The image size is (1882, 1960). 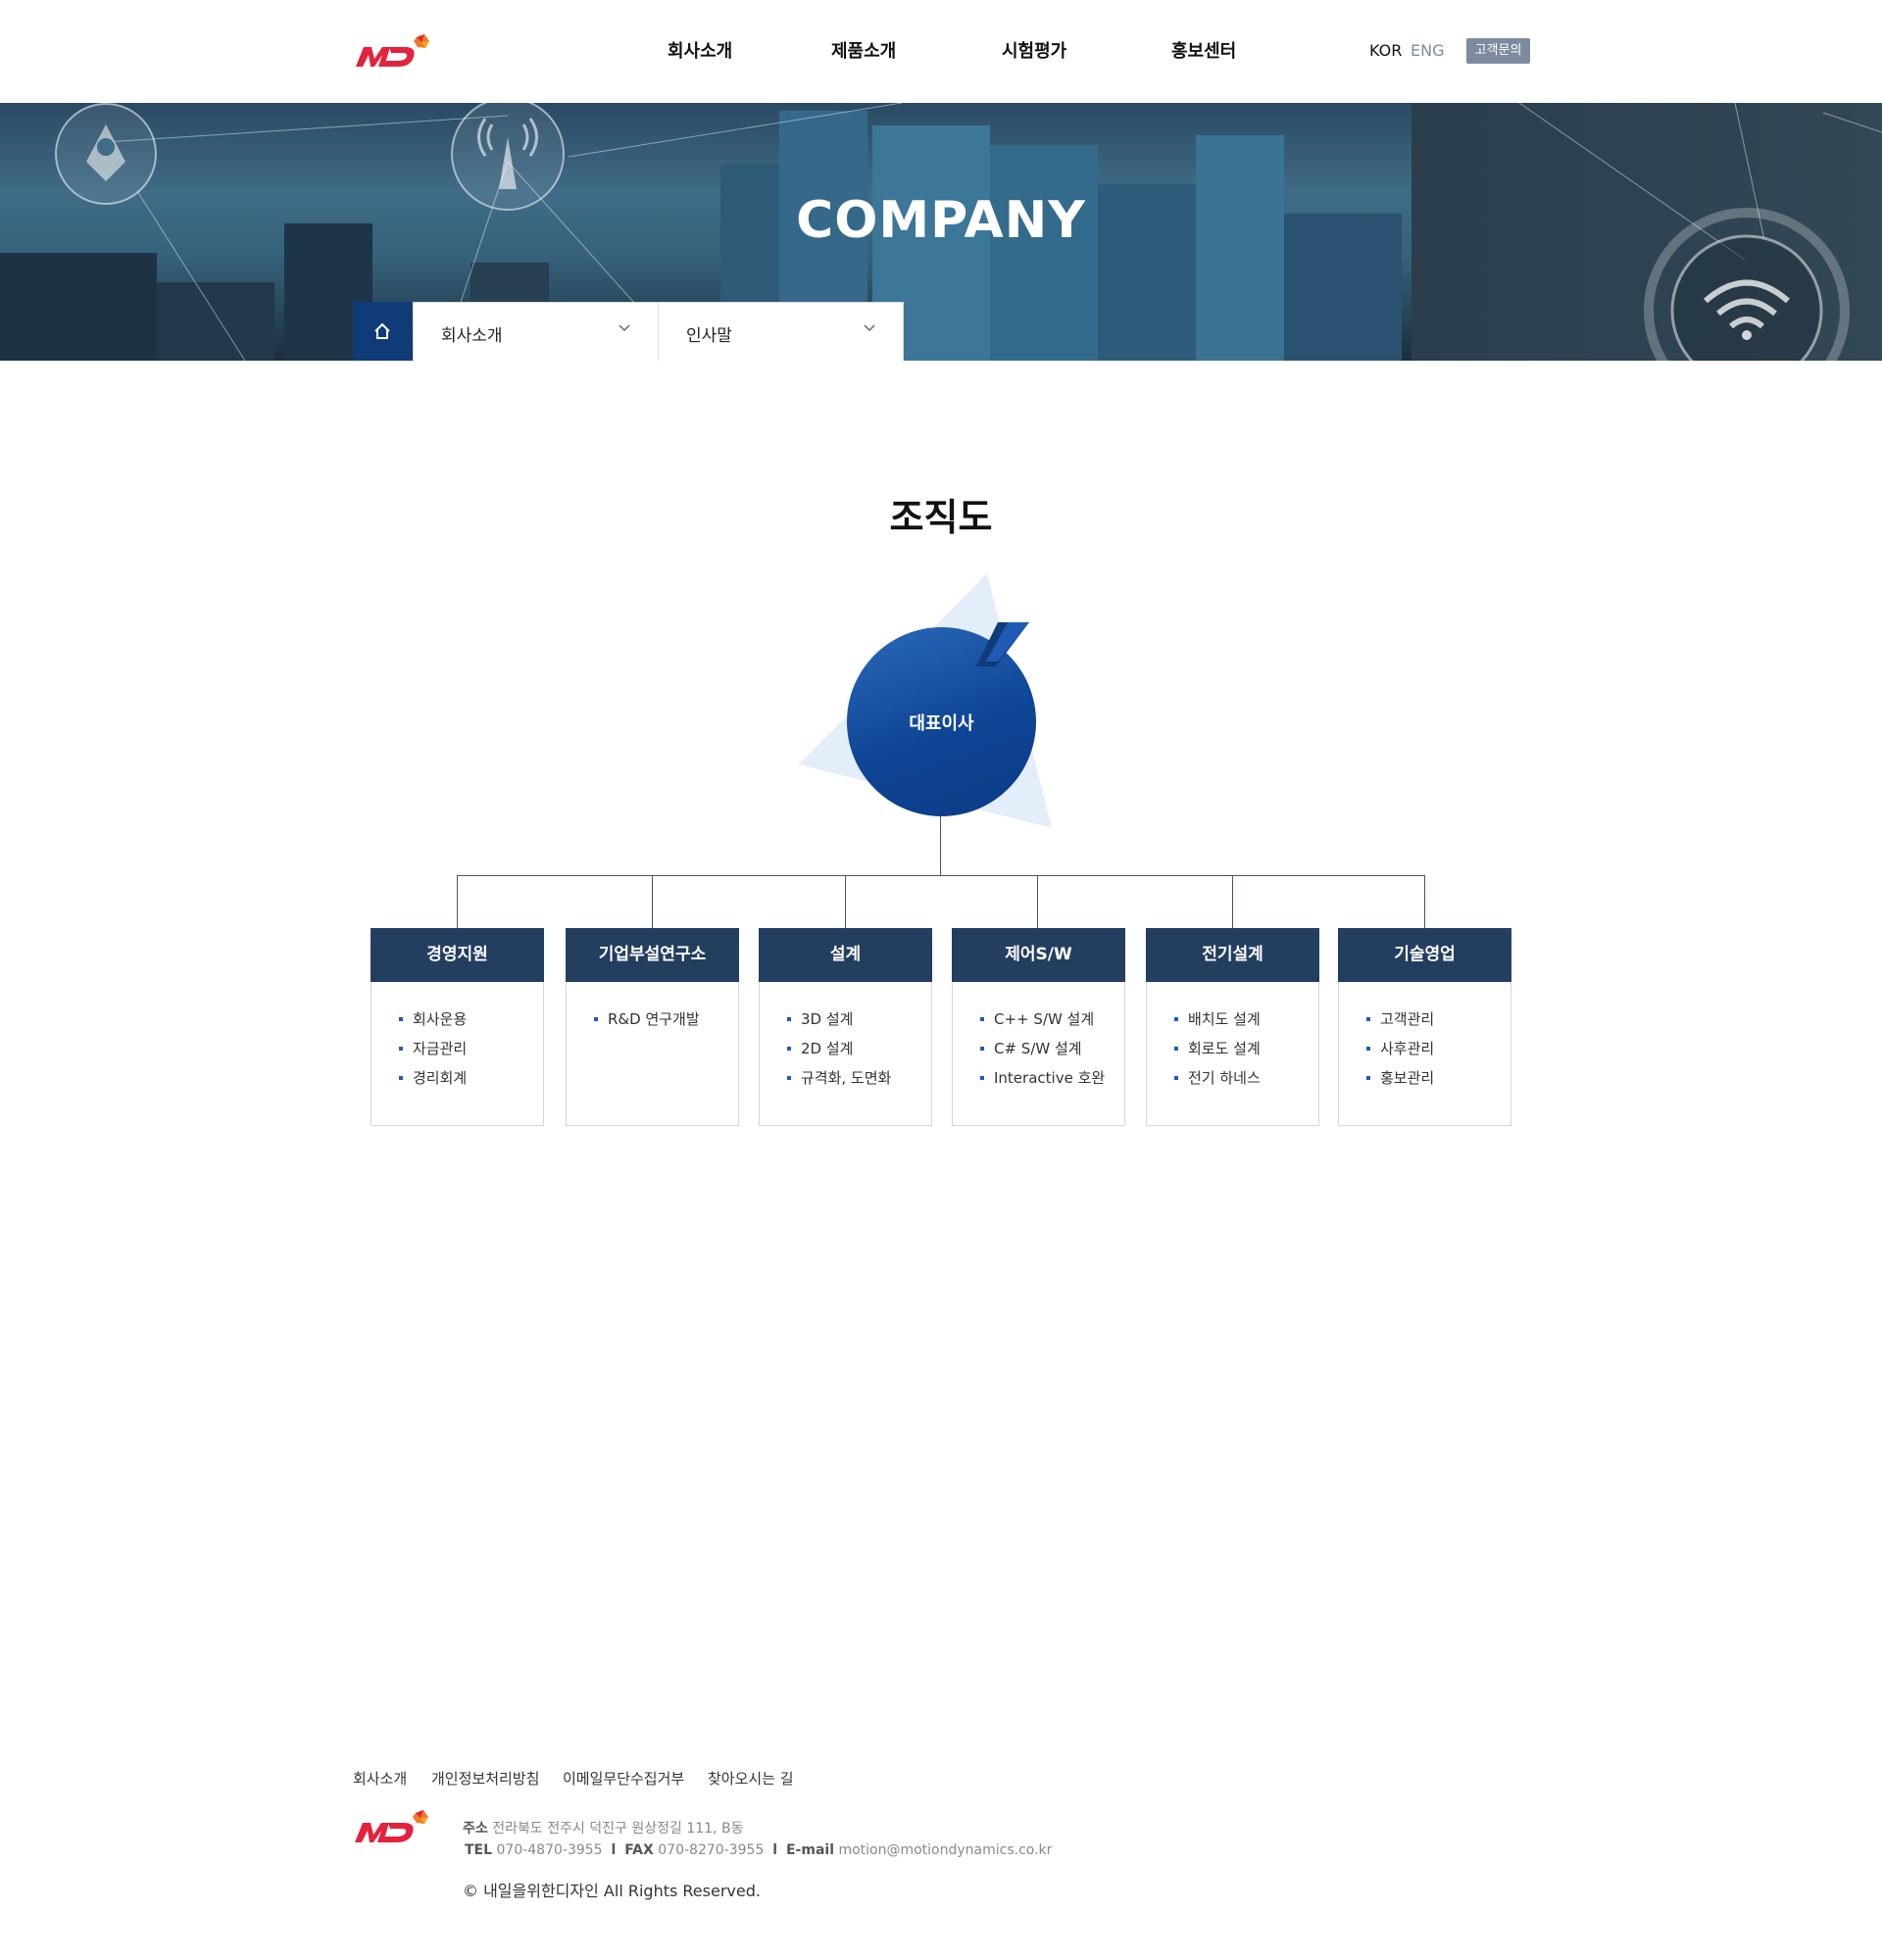 I want to click on footer-logo, so click(x=392, y=1828).